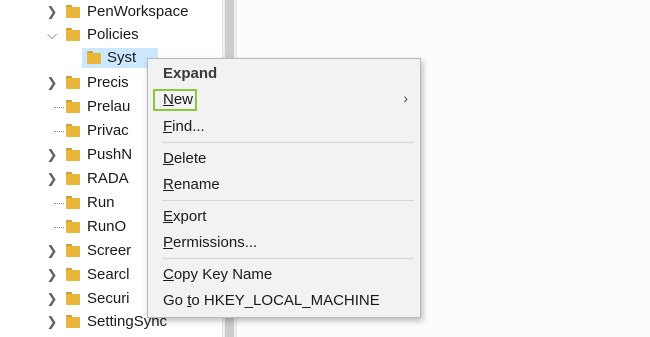 The width and height of the screenshot is (650, 337). What do you see at coordinates (101, 202) in the screenshot?
I see `tree-item-label: Run` at bounding box center [101, 202].